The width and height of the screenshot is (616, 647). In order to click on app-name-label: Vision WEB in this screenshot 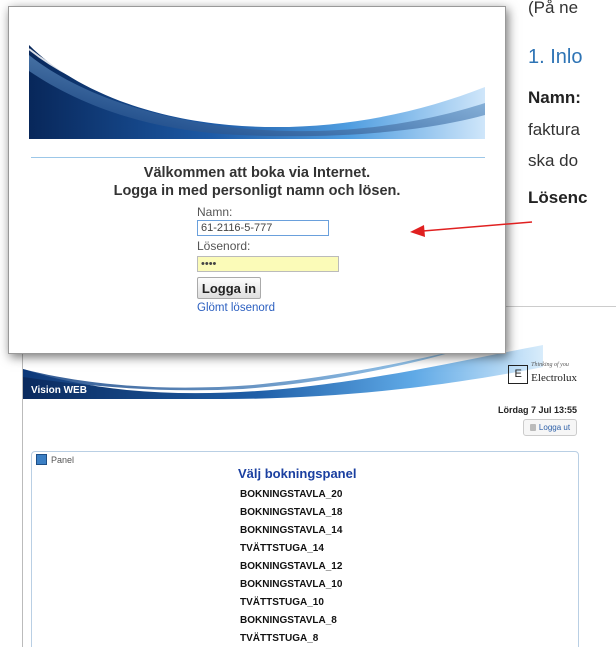, I will do `click(59, 390)`.